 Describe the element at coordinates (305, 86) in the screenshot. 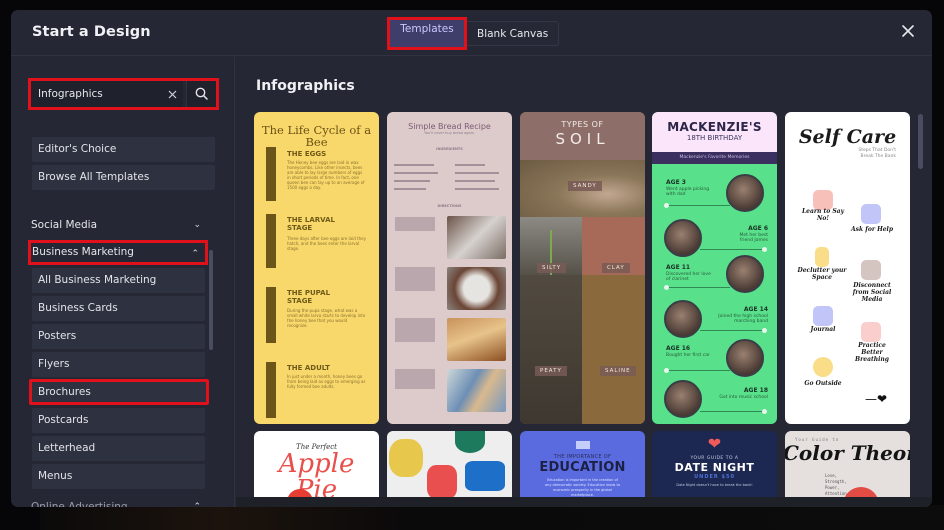

I see `gallery-title: Infographics` at that location.